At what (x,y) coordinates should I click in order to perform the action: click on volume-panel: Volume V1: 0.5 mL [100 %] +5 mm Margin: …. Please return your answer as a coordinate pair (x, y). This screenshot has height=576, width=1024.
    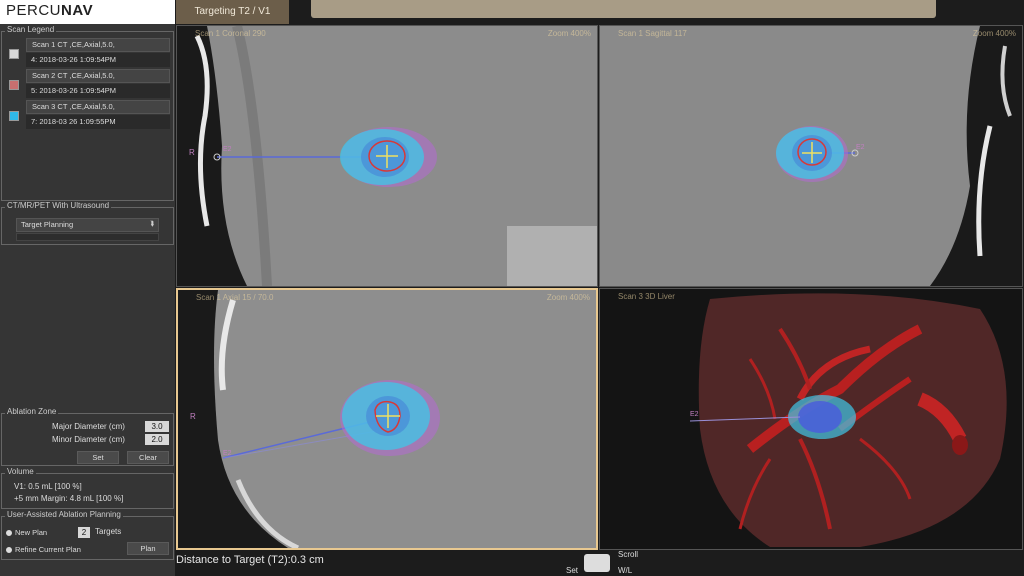
    Looking at the image, I should click on (87, 488).